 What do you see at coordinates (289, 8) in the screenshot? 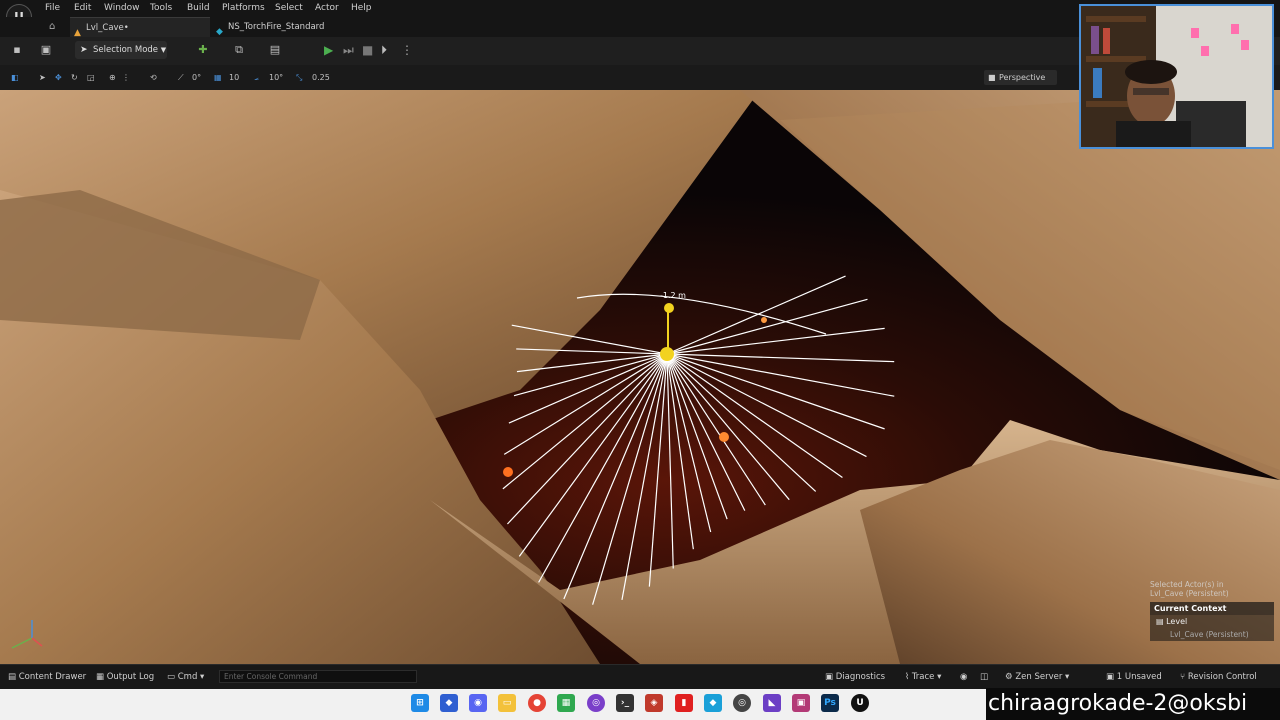
I see `menu-select: Select` at bounding box center [289, 8].